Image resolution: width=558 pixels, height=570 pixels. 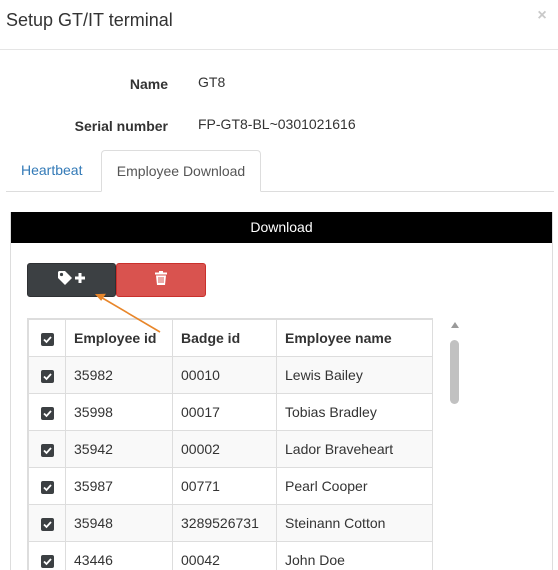 I want to click on cell-employee-name: John Doe, so click(x=354, y=555).